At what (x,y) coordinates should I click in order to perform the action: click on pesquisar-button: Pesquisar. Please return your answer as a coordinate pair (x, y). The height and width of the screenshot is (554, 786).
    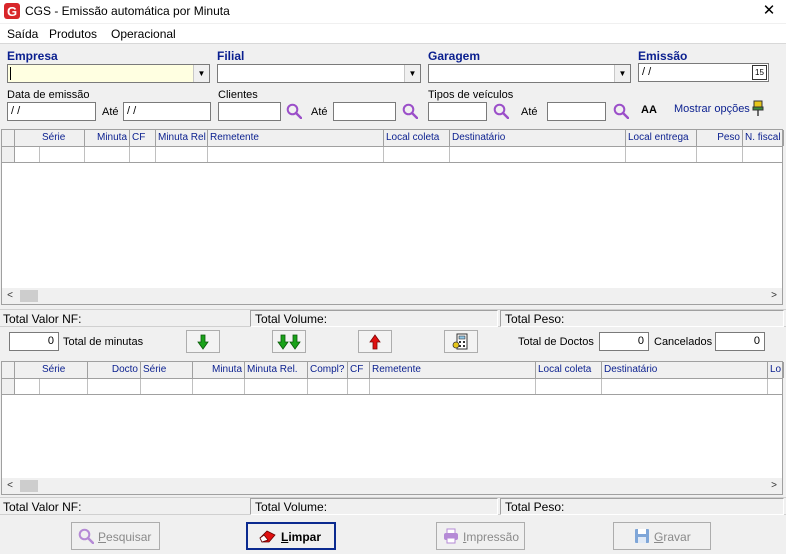
    Looking at the image, I should click on (115, 536).